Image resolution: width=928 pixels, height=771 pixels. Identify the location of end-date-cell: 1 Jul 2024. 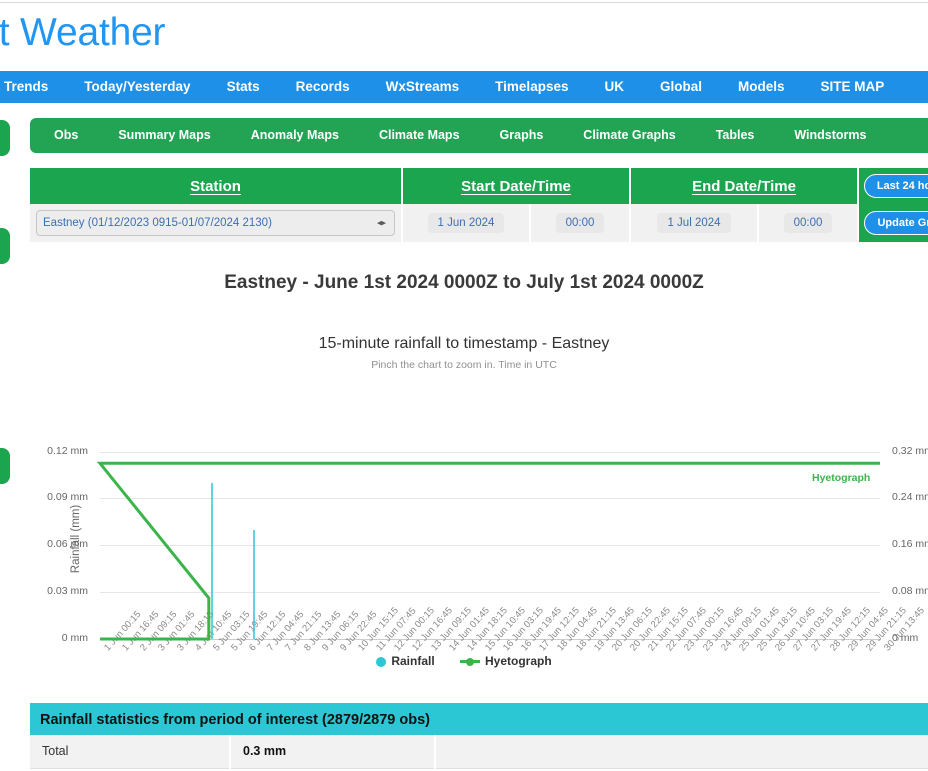
(694, 223).